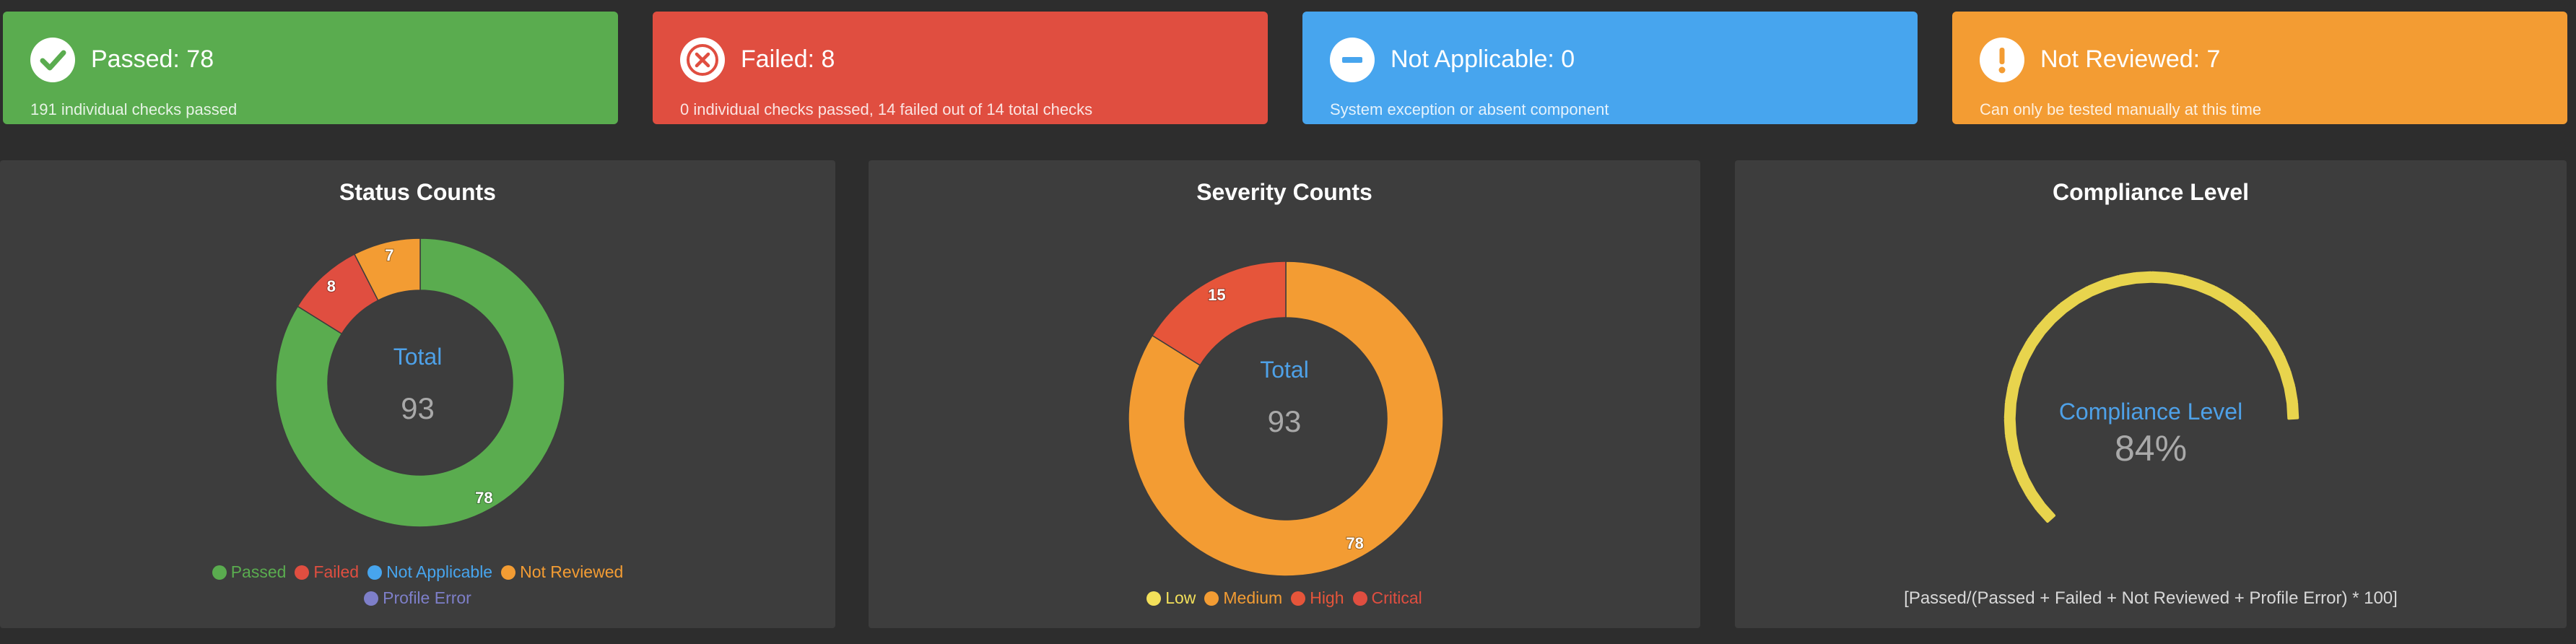 This screenshot has height=644, width=2576. What do you see at coordinates (2002, 60) in the screenshot?
I see `exclamation-icon` at bounding box center [2002, 60].